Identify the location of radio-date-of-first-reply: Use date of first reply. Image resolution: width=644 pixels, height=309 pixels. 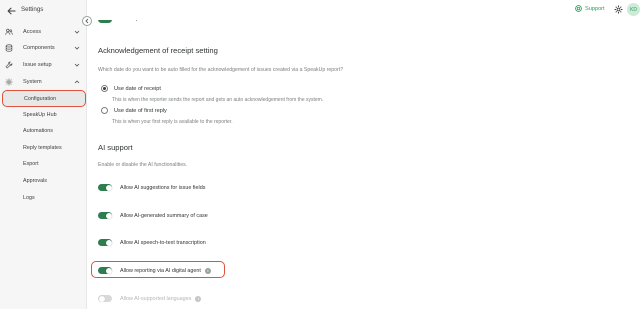
(134, 110).